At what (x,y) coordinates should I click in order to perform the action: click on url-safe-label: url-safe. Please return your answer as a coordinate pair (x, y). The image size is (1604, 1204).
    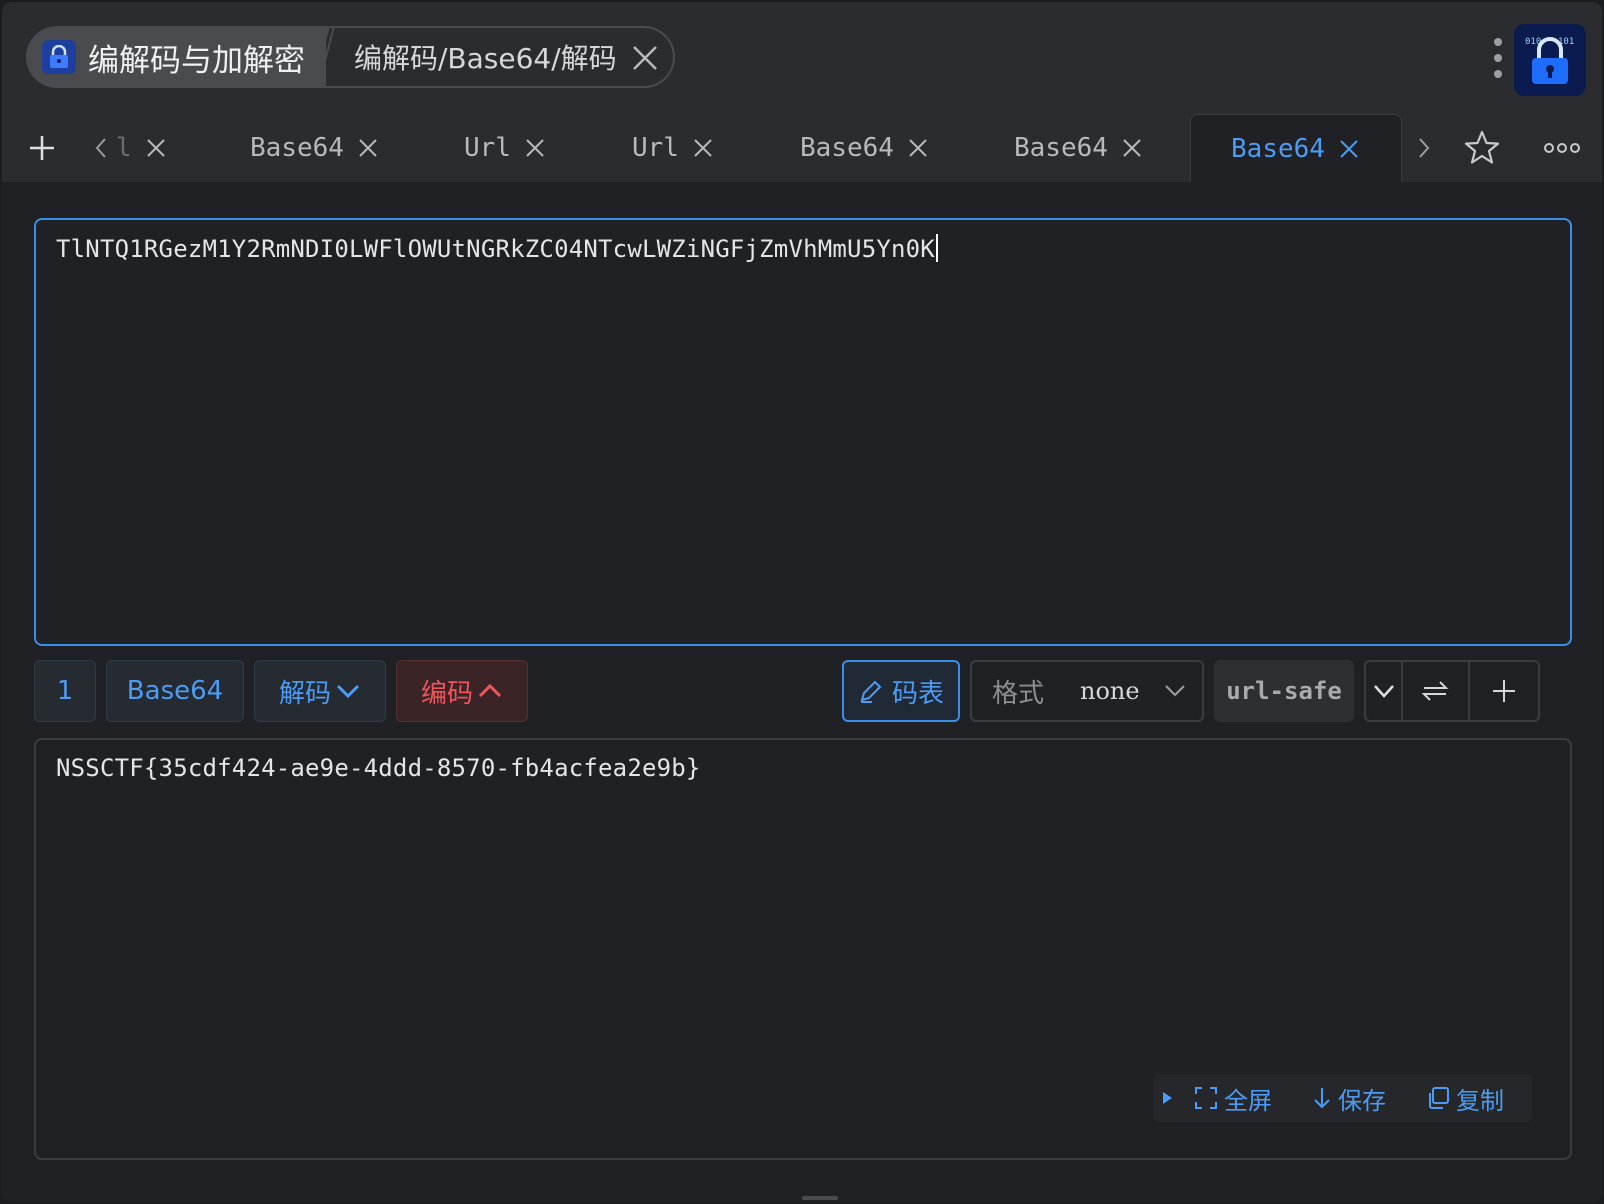
    Looking at the image, I should click on (1284, 691).